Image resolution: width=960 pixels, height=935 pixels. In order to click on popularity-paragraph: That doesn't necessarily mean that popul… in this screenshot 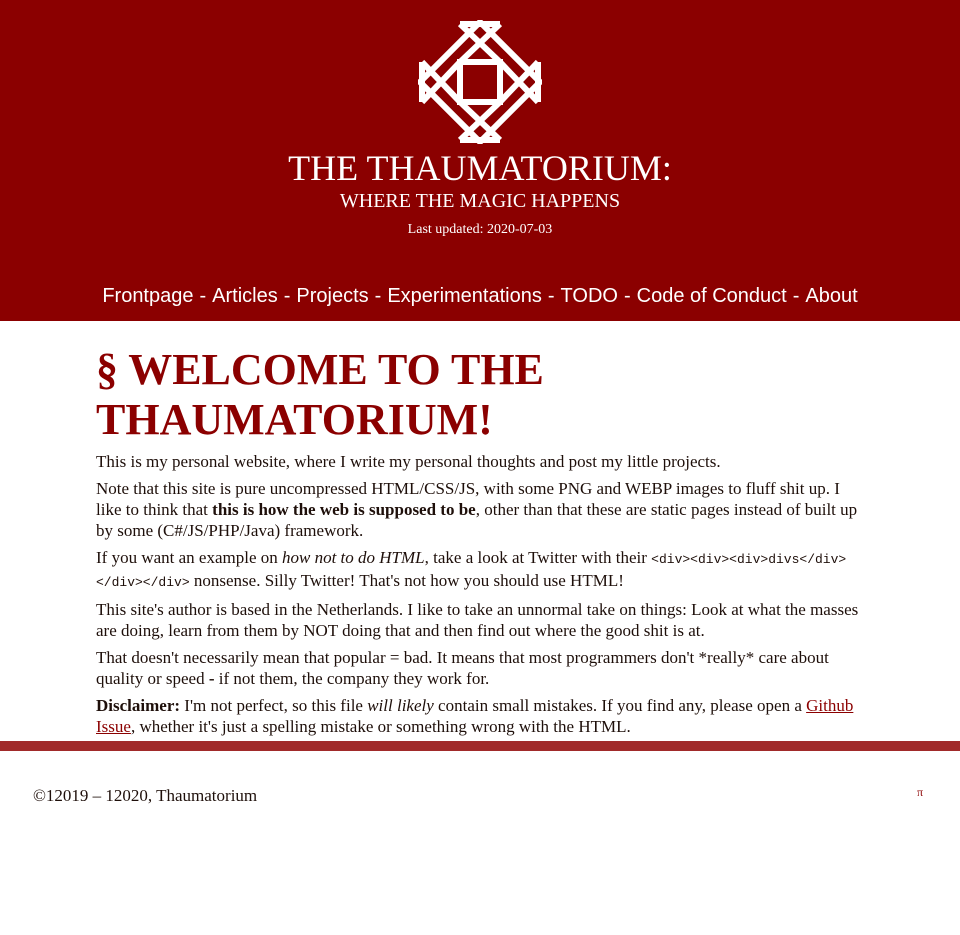, I will do `click(481, 668)`.